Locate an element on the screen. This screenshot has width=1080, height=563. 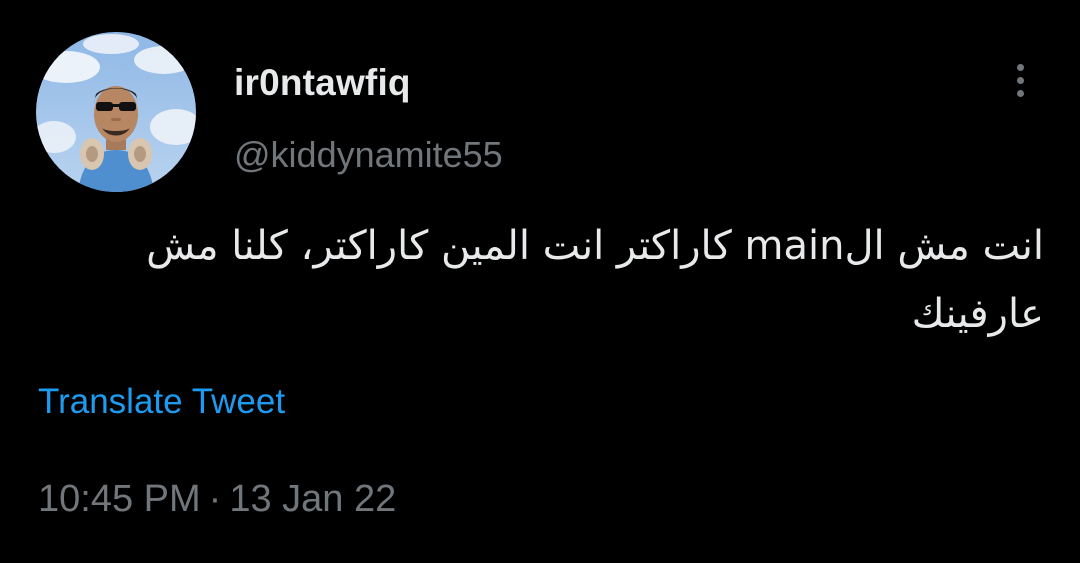
profile-avatar is located at coordinates (116, 112).